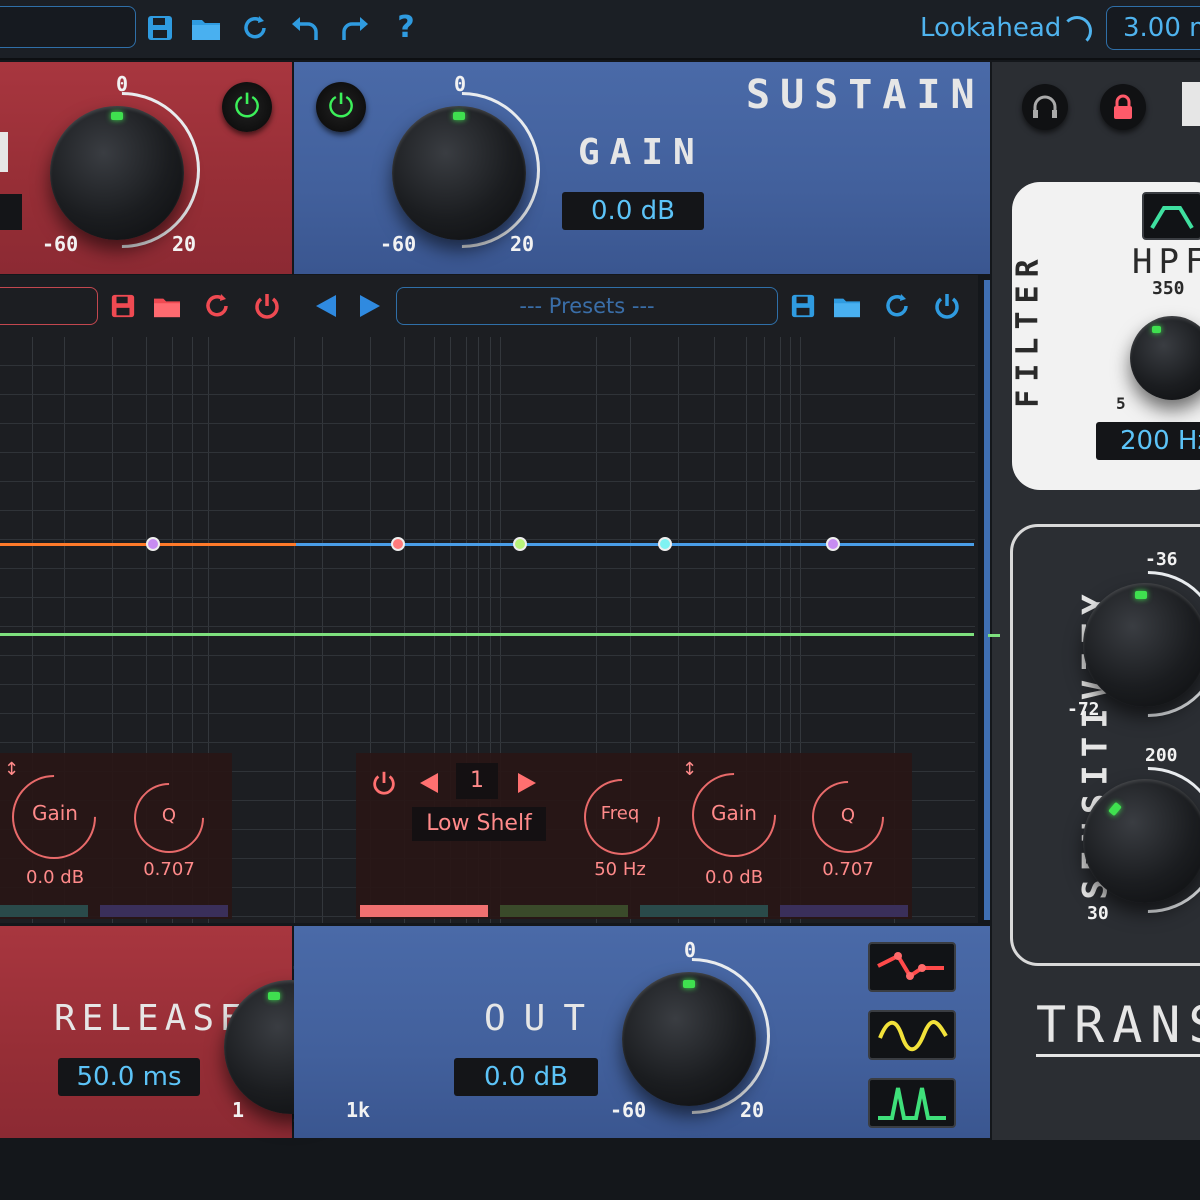 The height and width of the screenshot is (1200, 1200). What do you see at coordinates (1083, 709) in the screenshot?
I see `sensitivity-knob1-scale-min: -72` at bounding box center [1083, 709].